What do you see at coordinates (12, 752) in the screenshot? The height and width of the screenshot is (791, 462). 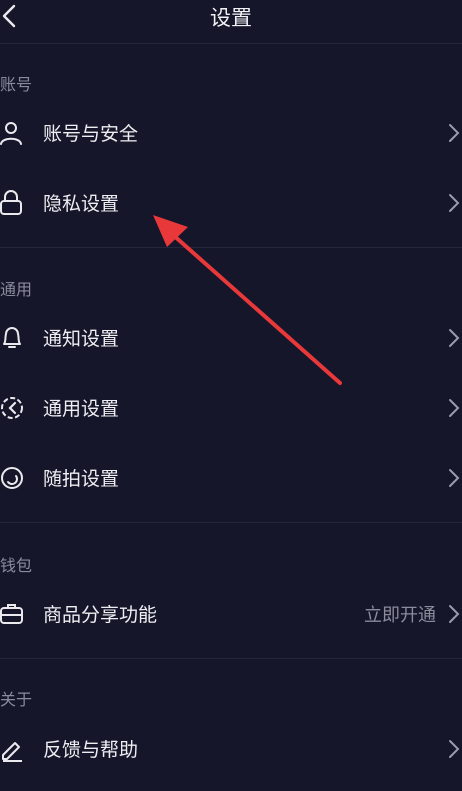 I see `pencil-icon` at bounding box center [12, 752].